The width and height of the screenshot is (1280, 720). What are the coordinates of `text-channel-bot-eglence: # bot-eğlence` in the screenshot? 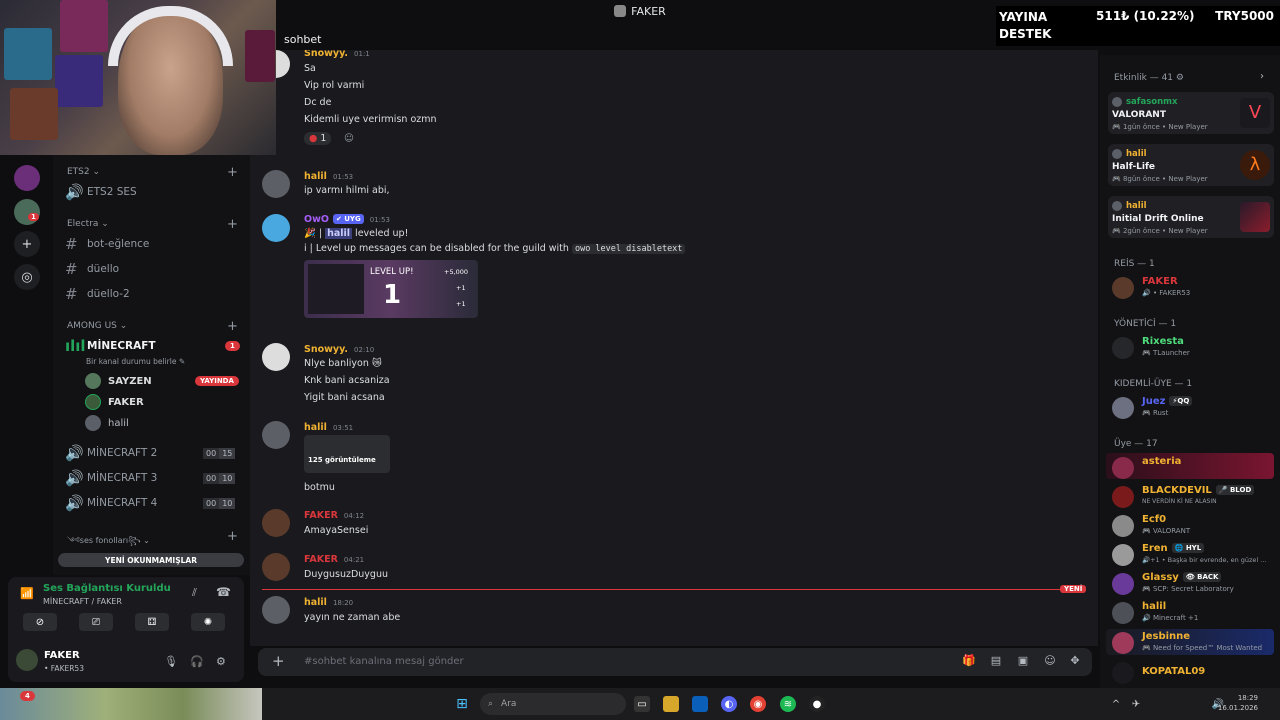 It's located at (107, 244).